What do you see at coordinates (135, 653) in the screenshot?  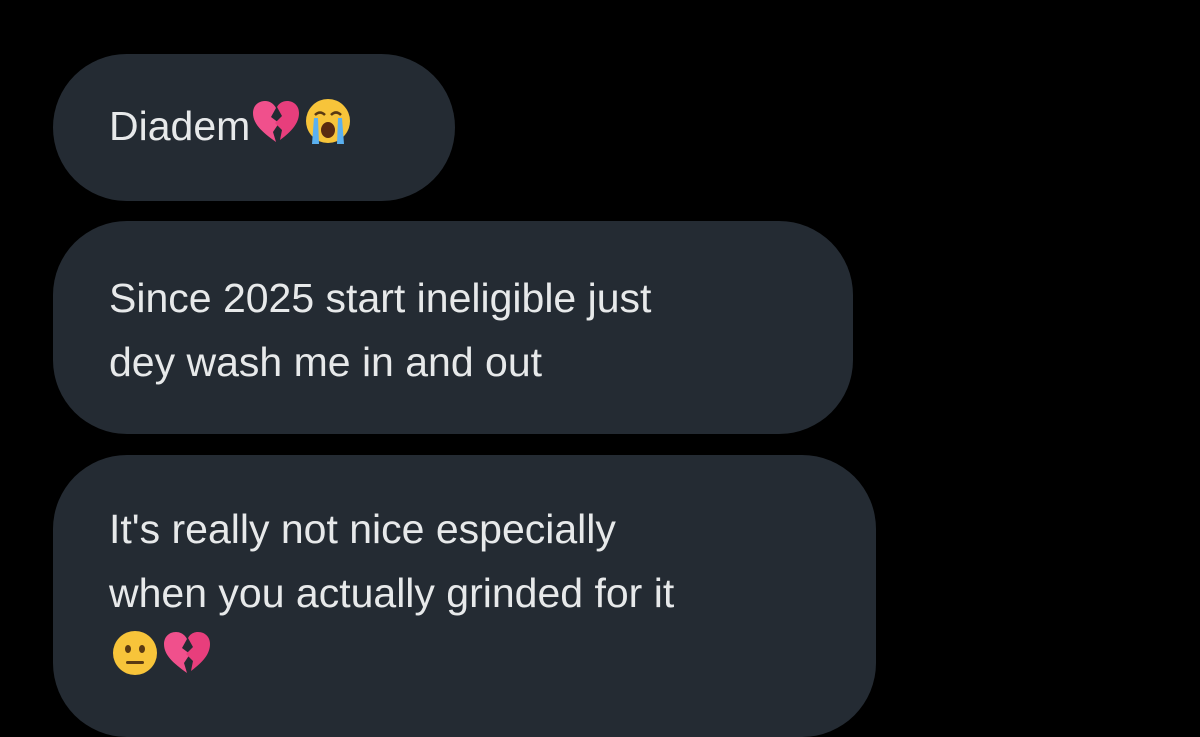 I see `neutral-face-icon` at bounding box center [135, 653].